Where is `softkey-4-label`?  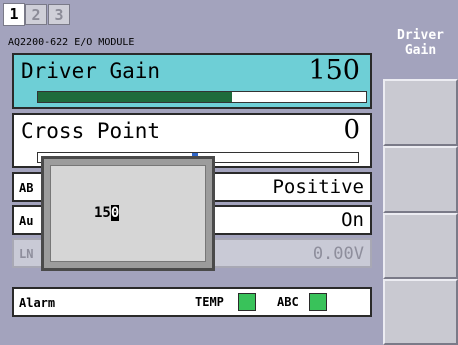
softkey-4-label is located at coordinates (420, 222).